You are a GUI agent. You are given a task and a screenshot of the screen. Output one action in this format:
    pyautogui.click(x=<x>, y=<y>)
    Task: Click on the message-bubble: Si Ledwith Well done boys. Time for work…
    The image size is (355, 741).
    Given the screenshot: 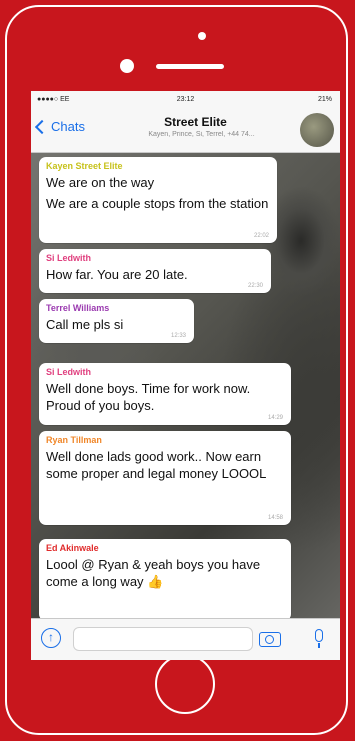 What is the action you would take?
    pyautogui.click(x=165, y=394)
    